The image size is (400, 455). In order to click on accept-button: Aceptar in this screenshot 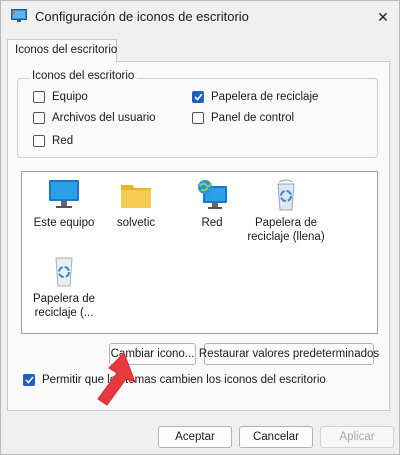, I will do `click(195, 437)`.